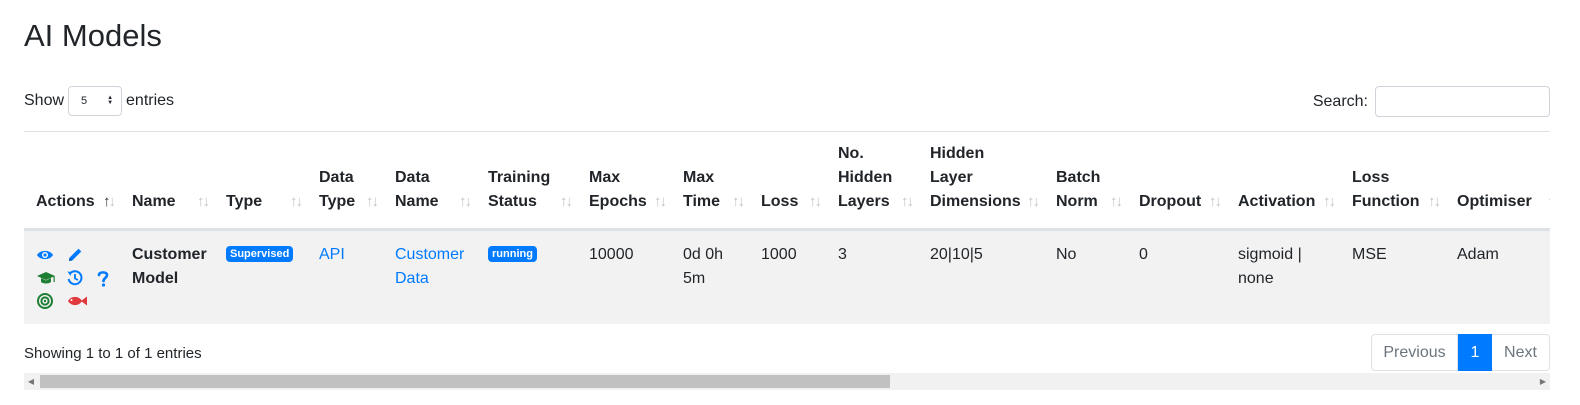 This screenshot has height=405, width=1580. I want to click on page-title: AI Models, so click(93, 35).